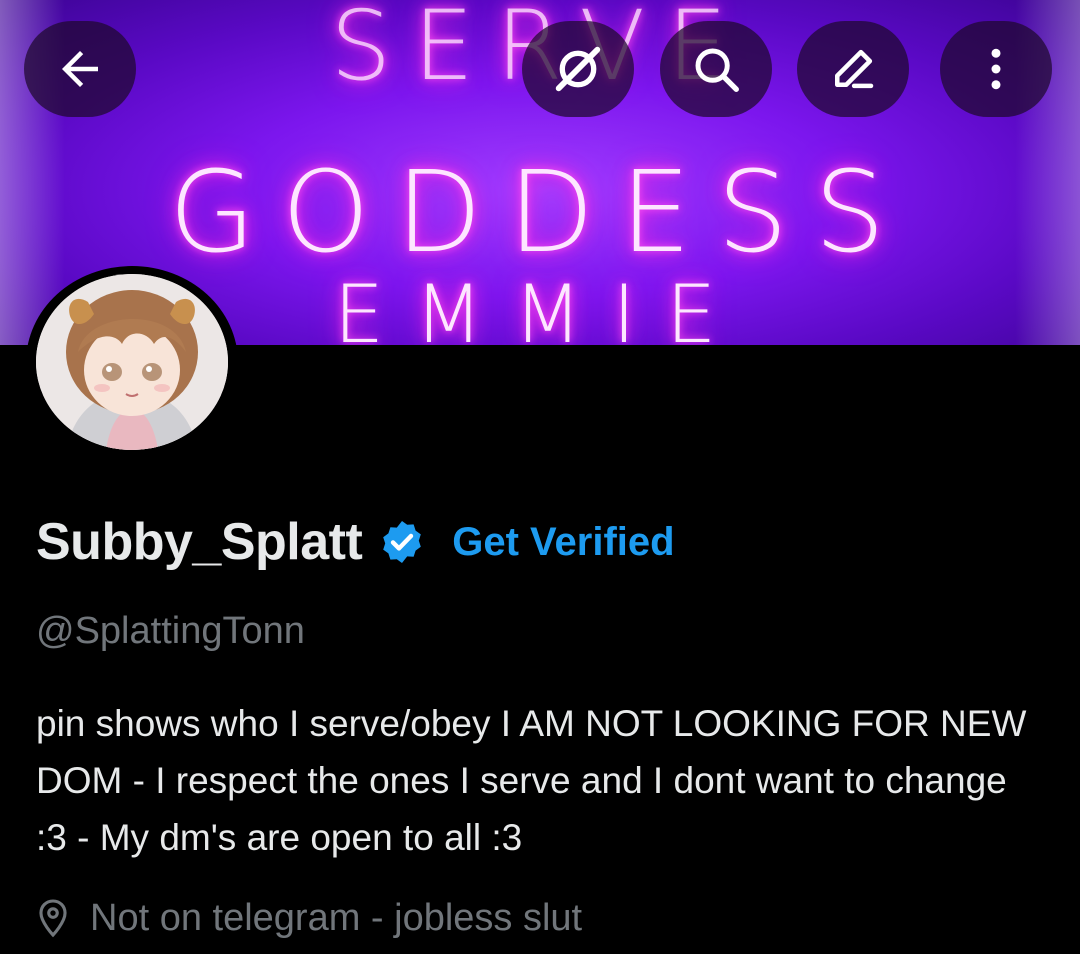  Describe the element at coordinates (199, 542) in the screenshot. I see `display-name: Subby_Splatt` at that location.